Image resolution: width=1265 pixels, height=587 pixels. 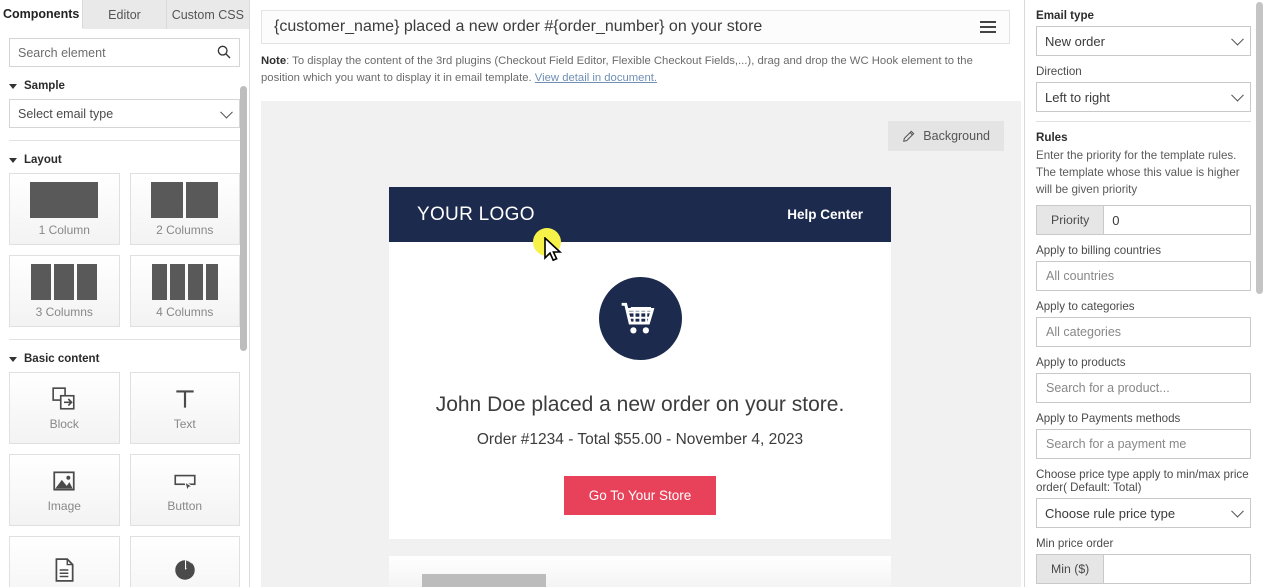 What do you see at coordinates (909, 136) in the screenshot?
I see `pencil-icon` at bounding box center [909, 136].